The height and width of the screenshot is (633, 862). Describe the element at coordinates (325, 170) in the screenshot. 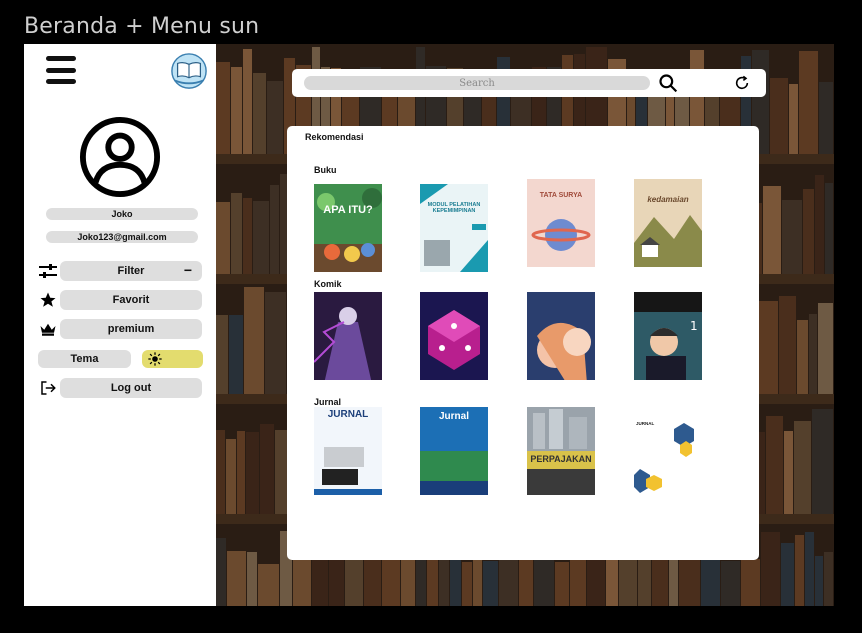

I see `section-title-buku: Buku` at that location.